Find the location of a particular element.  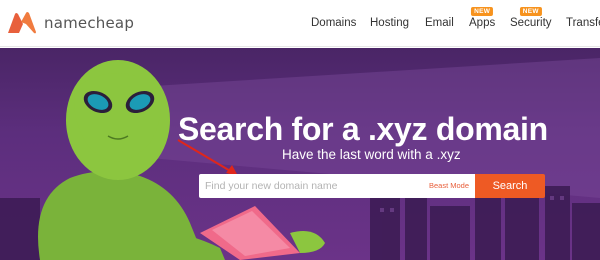

namecheap-logo-icon is located at coordinates (22, 23).